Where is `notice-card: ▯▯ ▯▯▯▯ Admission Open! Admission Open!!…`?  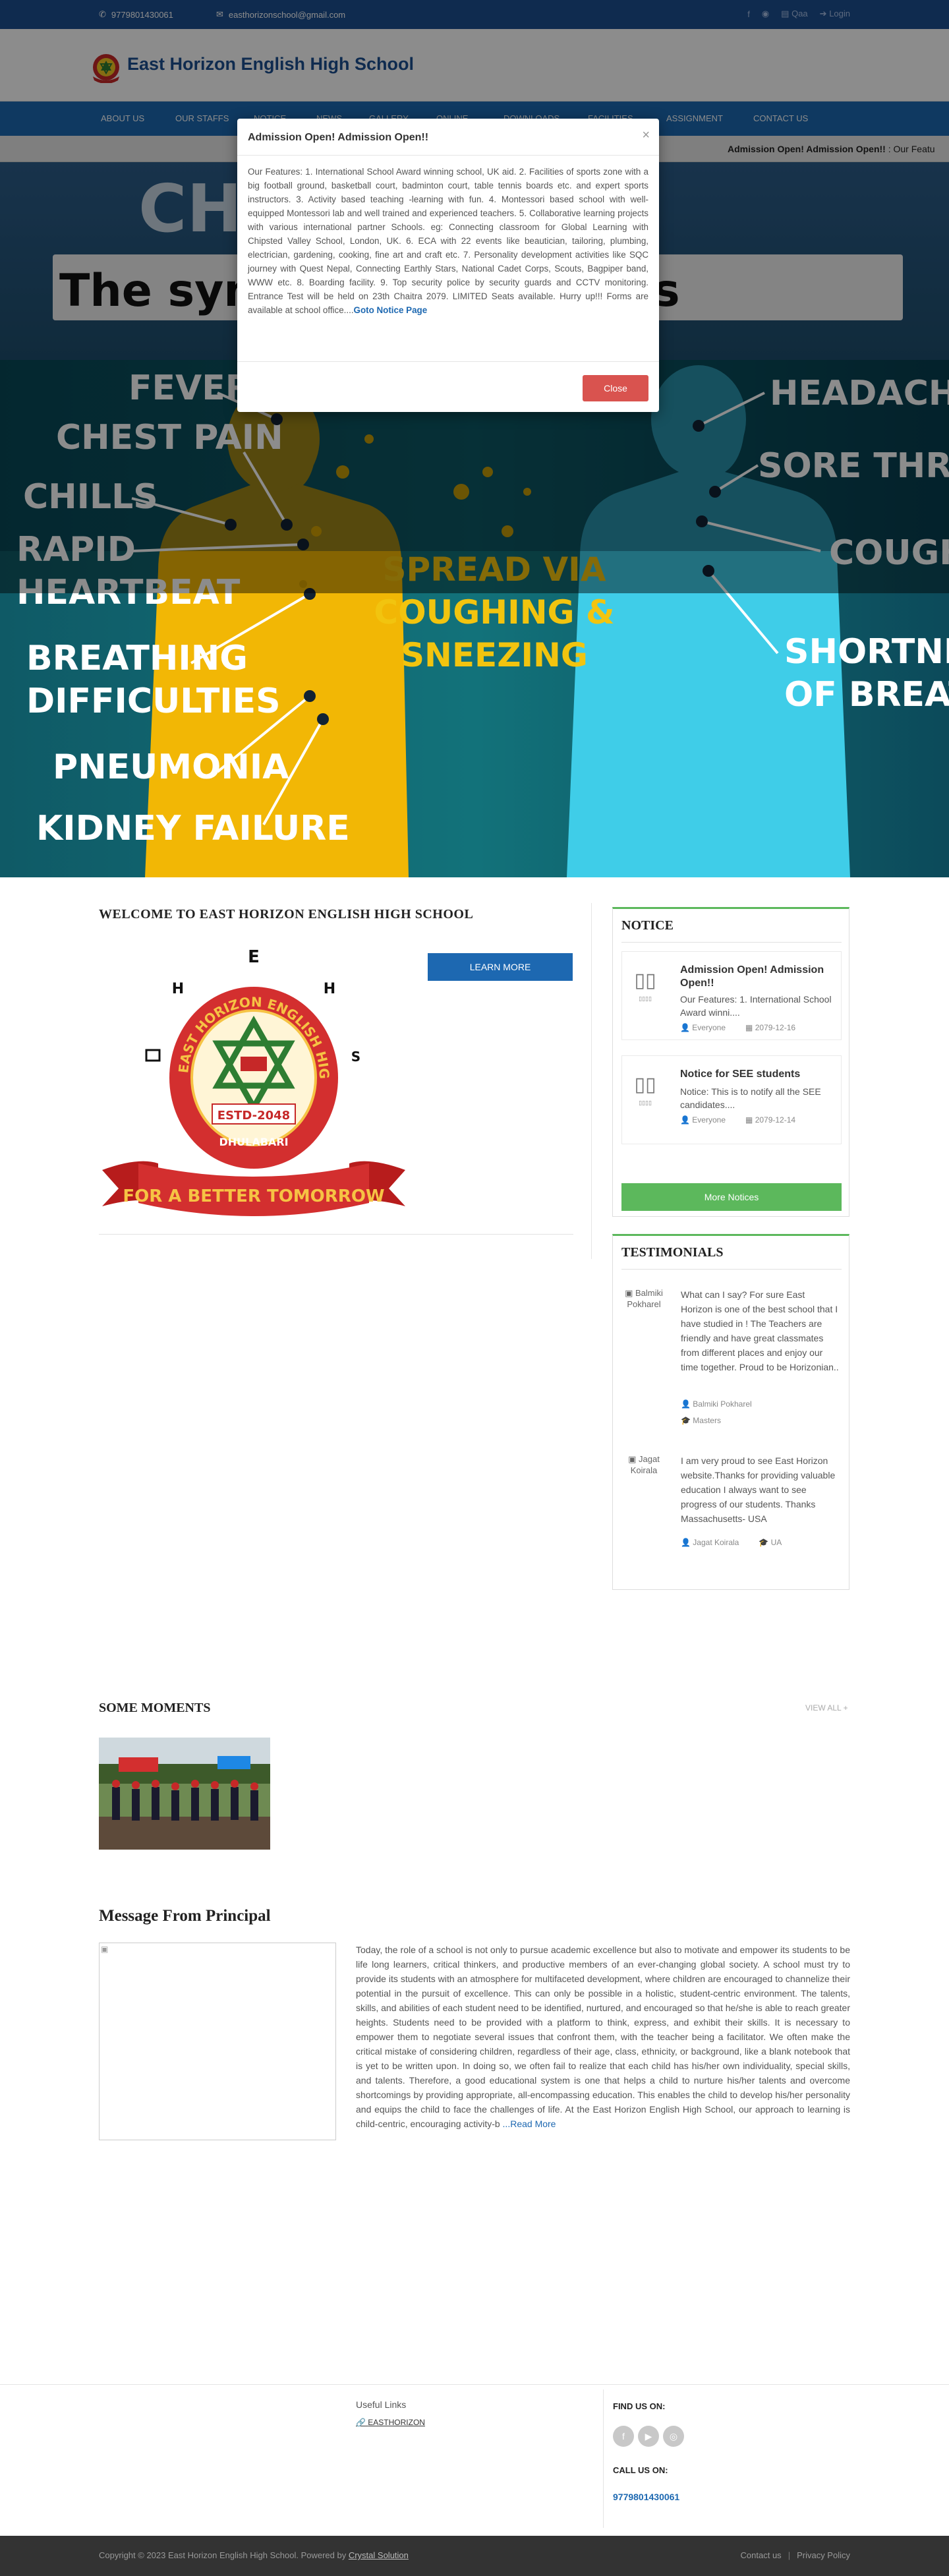 notice-card: ▯▯ ▯▯▯▯ Admission Open! Admission Open!!… is located at coordinates (731, 996).